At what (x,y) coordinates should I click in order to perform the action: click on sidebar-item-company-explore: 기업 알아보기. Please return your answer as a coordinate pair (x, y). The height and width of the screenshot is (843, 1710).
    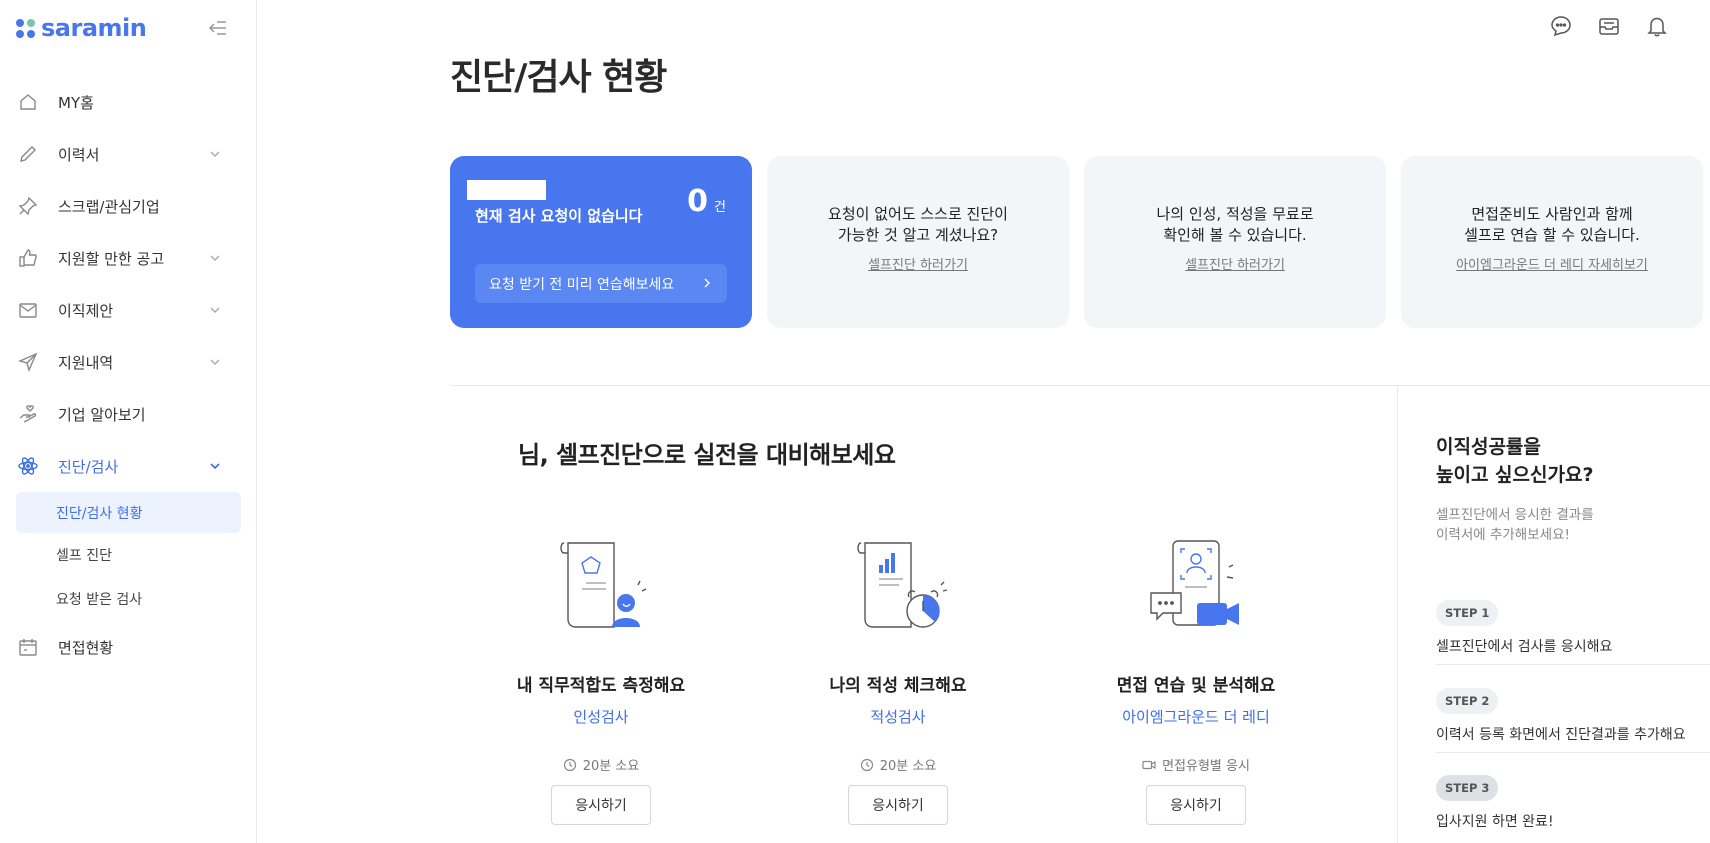
    Looking at the image, I should click on (128, 414).